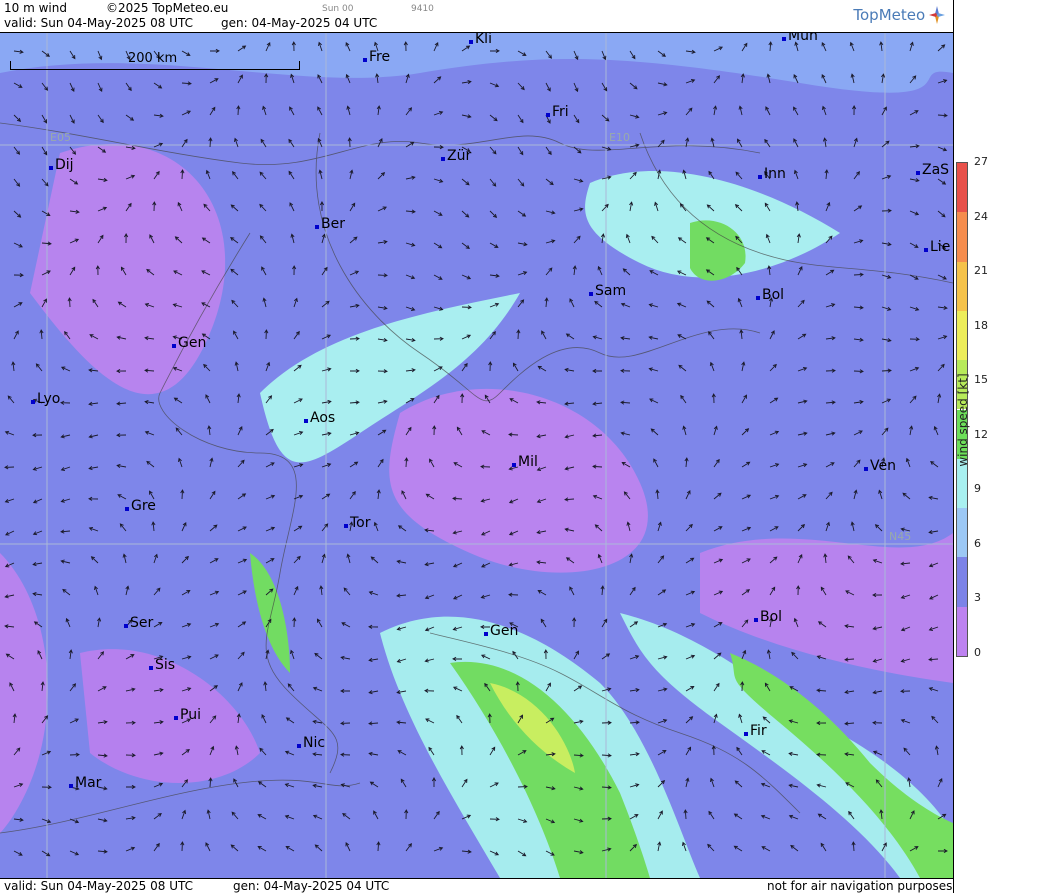 The height and width of the screenshot is (894, 1045). Describe the element at coordinates (98, 23) in the screenshot. I see `valid-time: valid: Sun 04-May-2025 08 UTC` at that location.